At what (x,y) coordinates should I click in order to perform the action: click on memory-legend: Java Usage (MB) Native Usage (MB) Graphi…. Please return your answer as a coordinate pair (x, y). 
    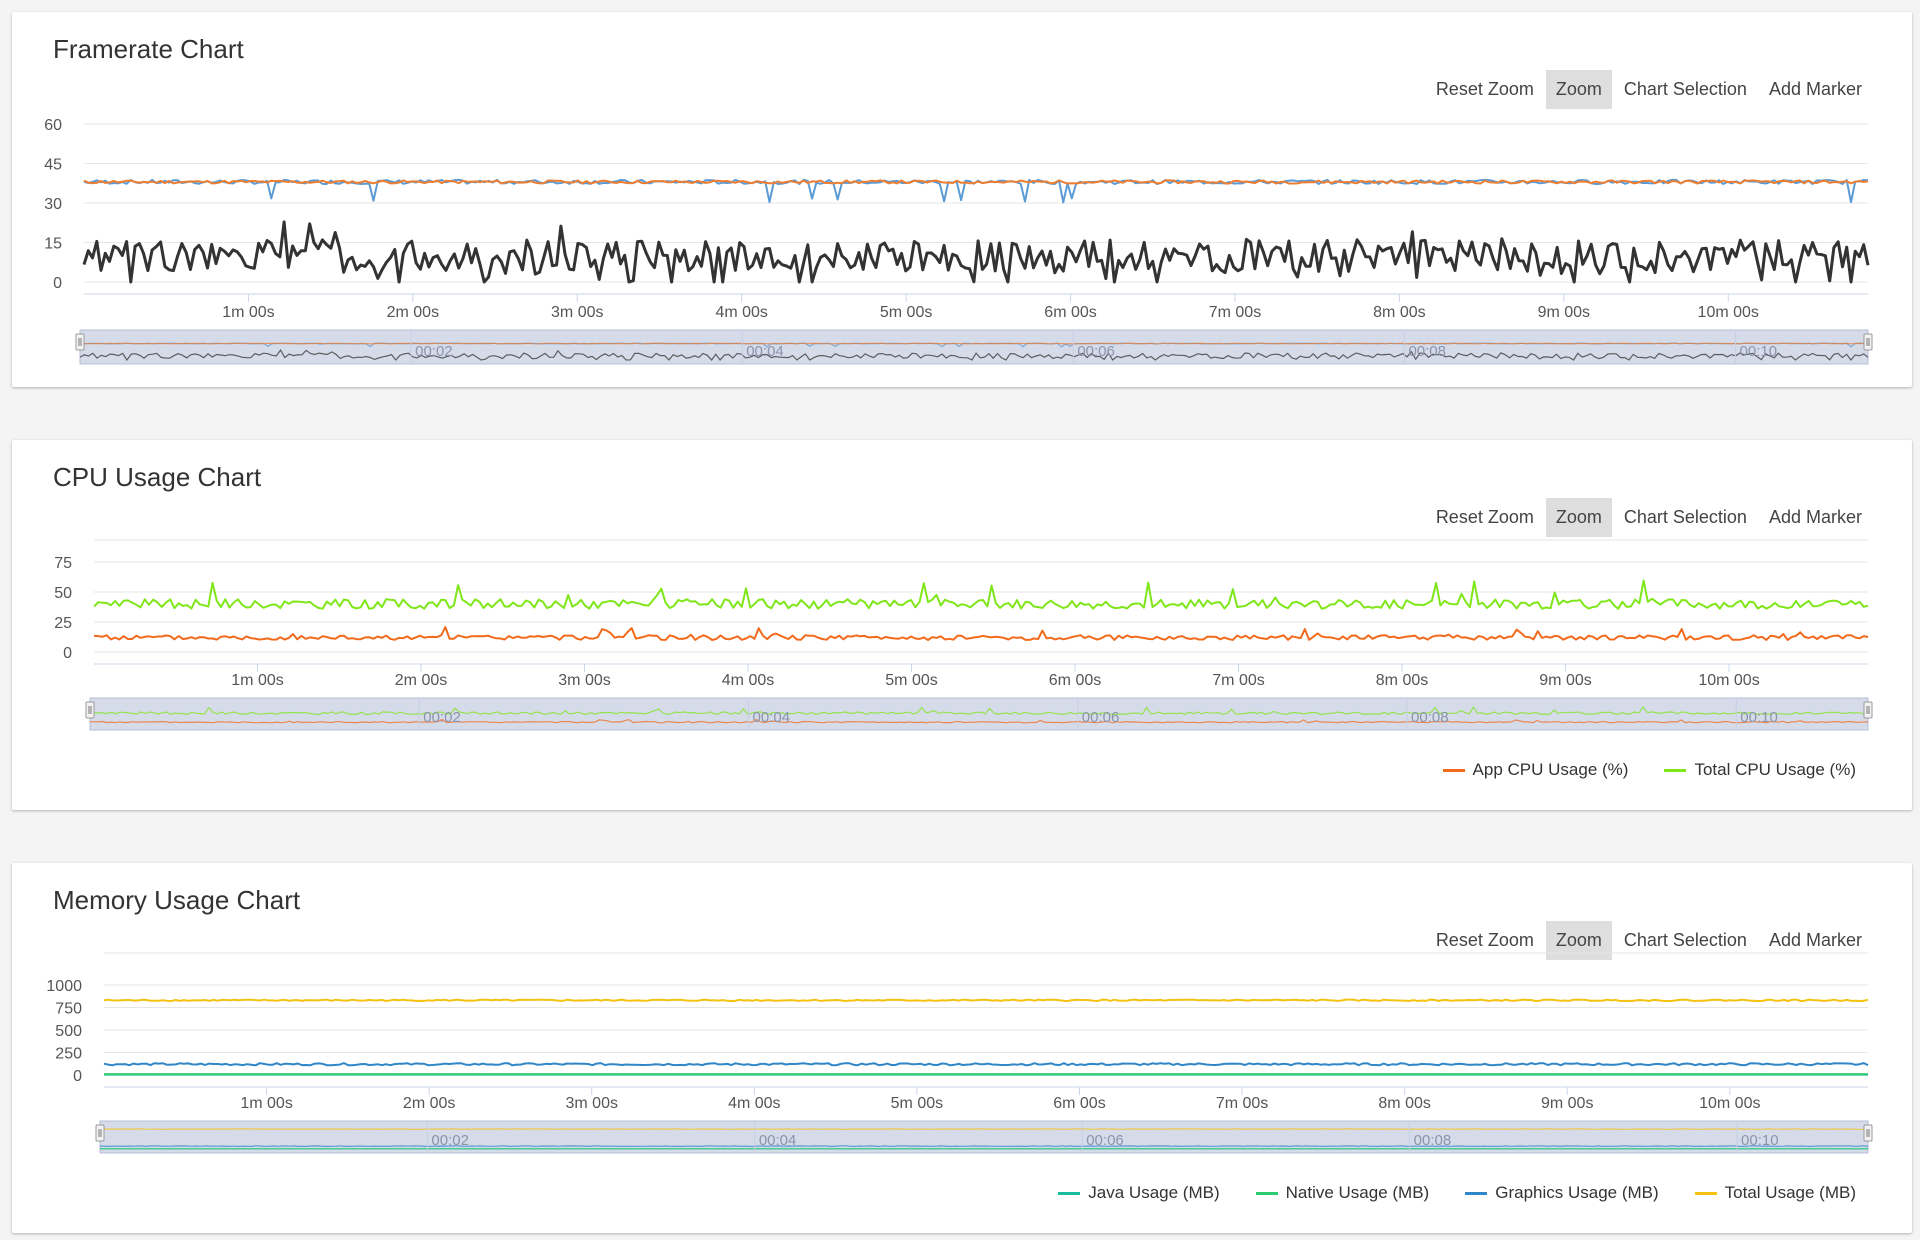
    Looking at the image, I should click on (1457, 1193).